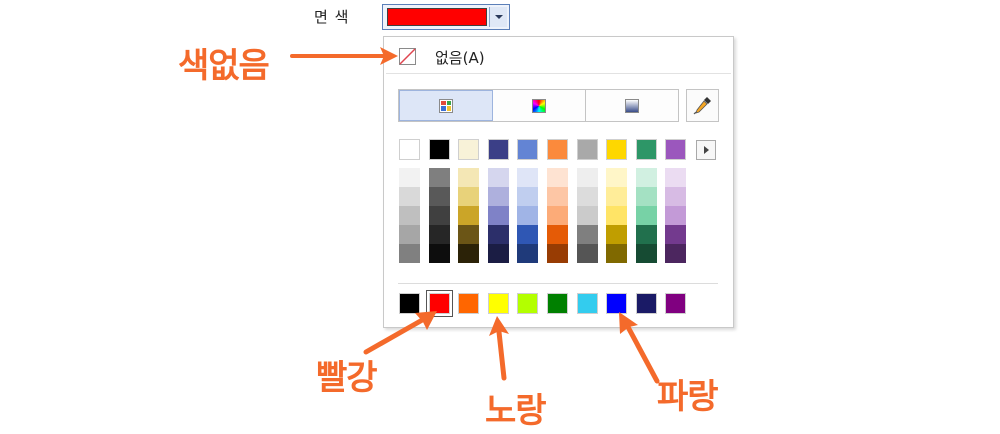 This screenshot has height=434, width=1000. I want to click on arrow-blue, so click(642, 354).